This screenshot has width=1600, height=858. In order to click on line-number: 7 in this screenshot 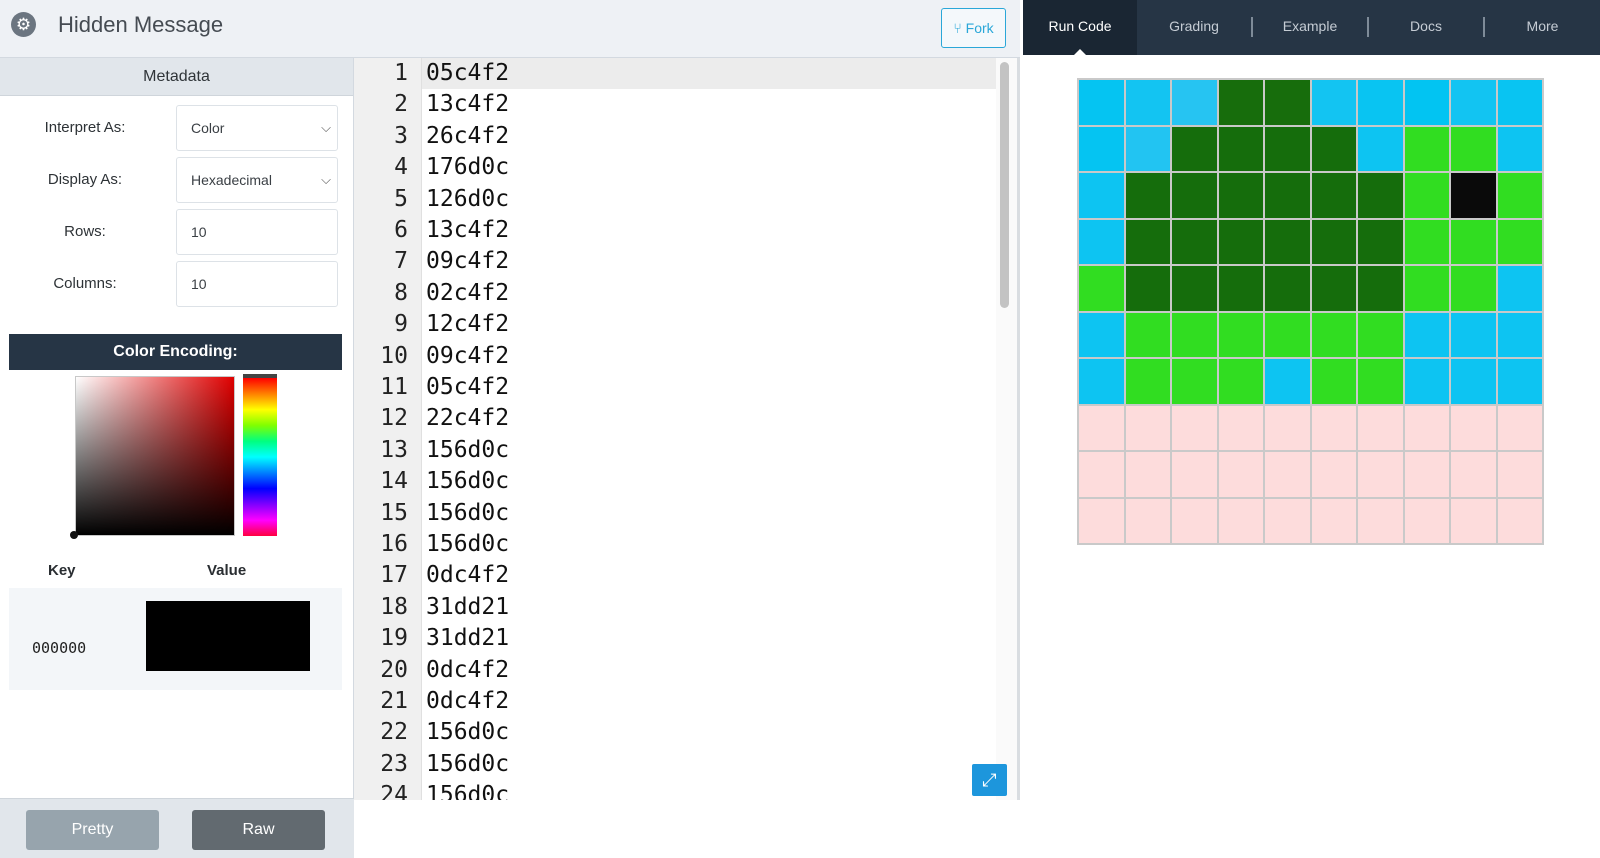, I will do `click(401, 261)`.